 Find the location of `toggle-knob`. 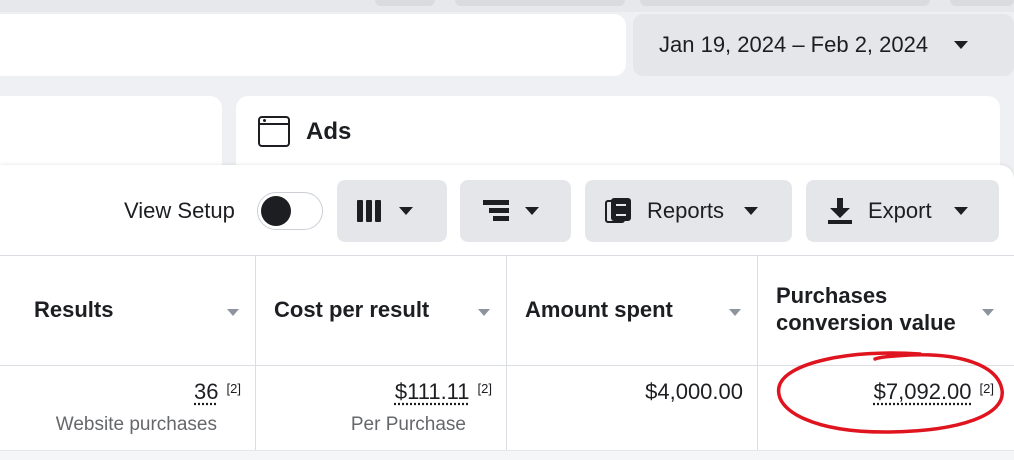

toggle-knob is located at coordinates (276, 211).